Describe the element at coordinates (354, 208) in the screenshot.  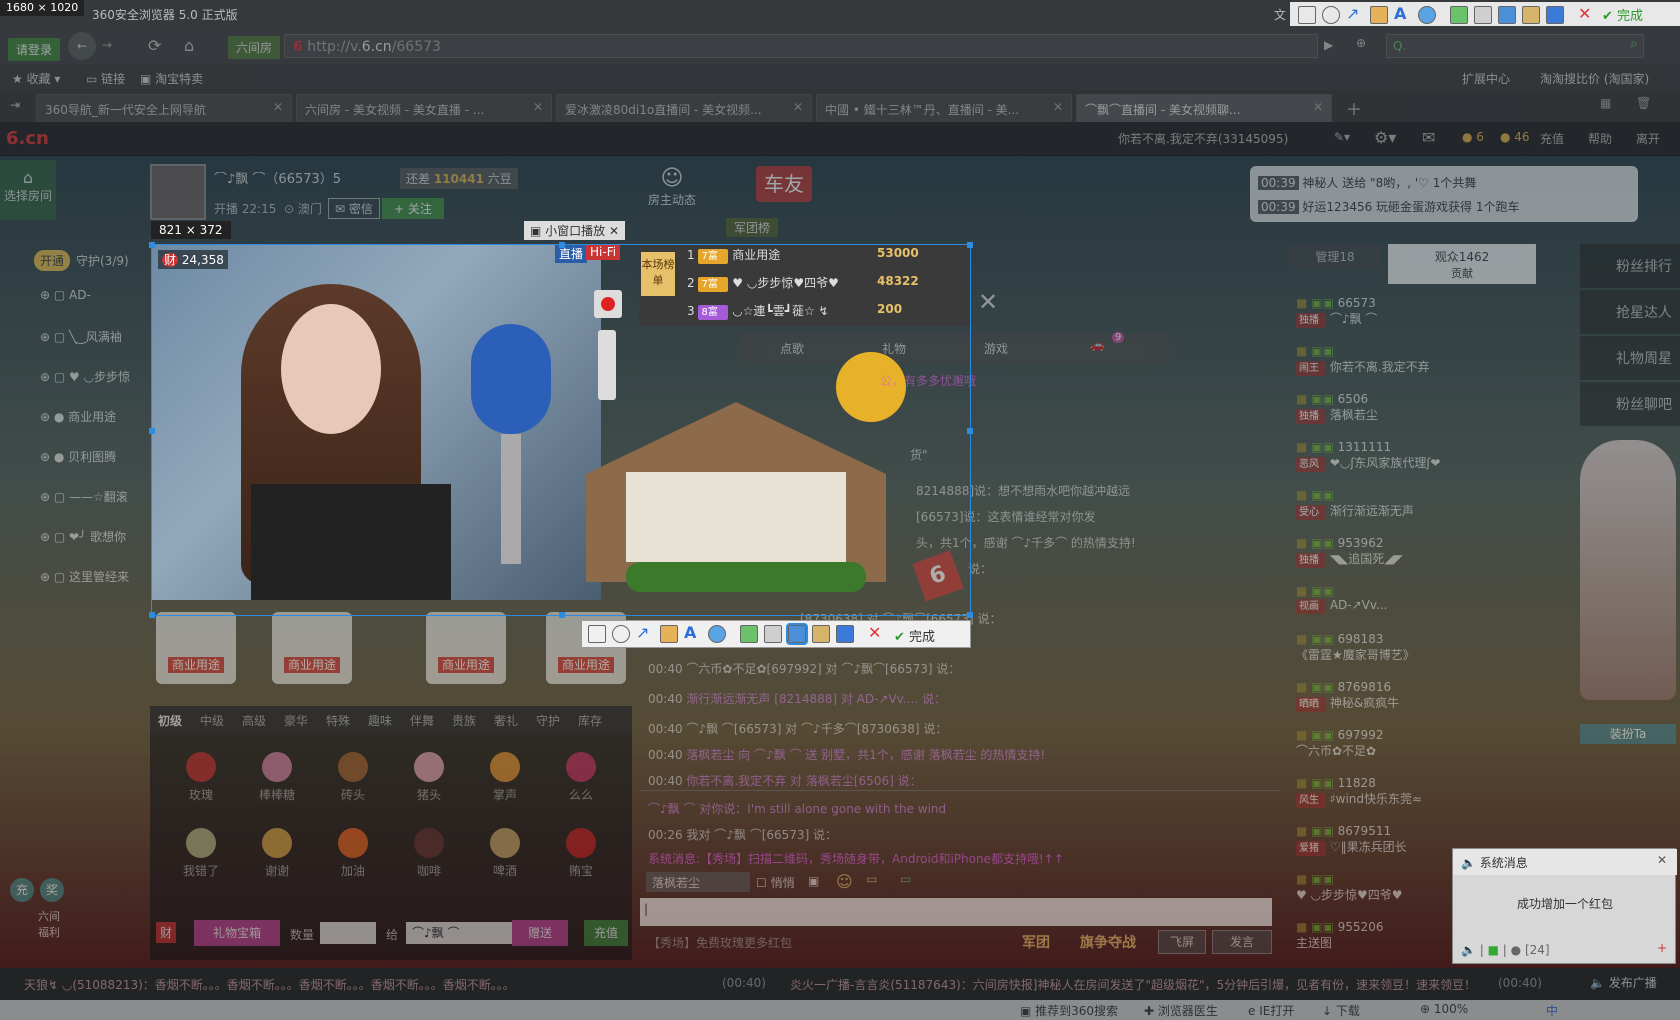
I see `message-button: ✉ 密信` at that location.